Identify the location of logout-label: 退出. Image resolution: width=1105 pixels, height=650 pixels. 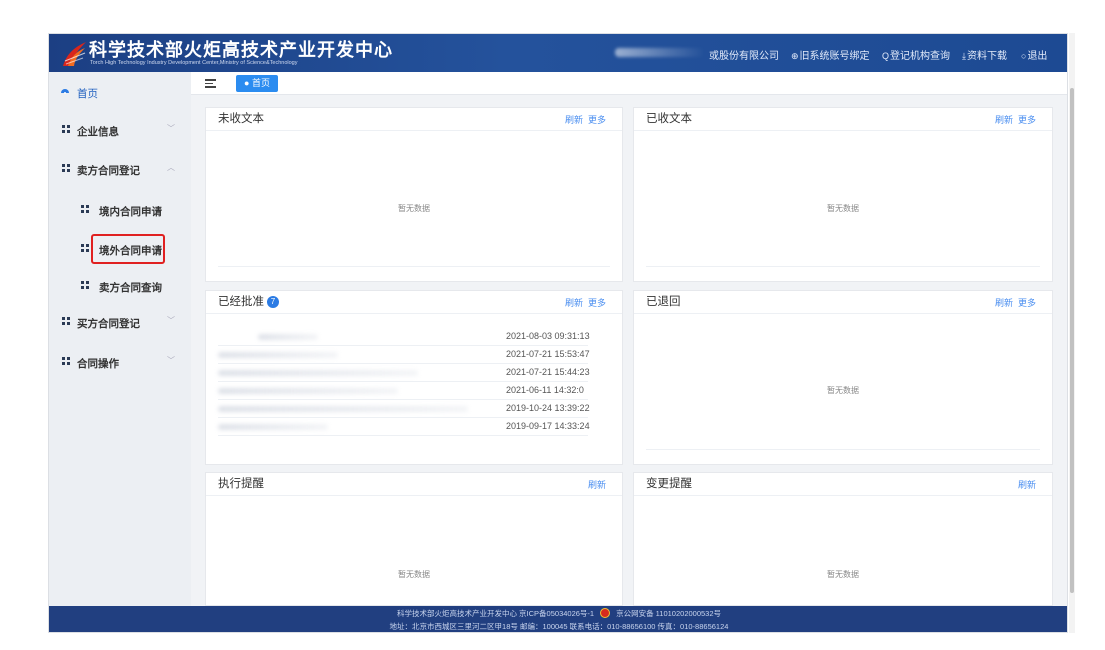
(1037, 56).